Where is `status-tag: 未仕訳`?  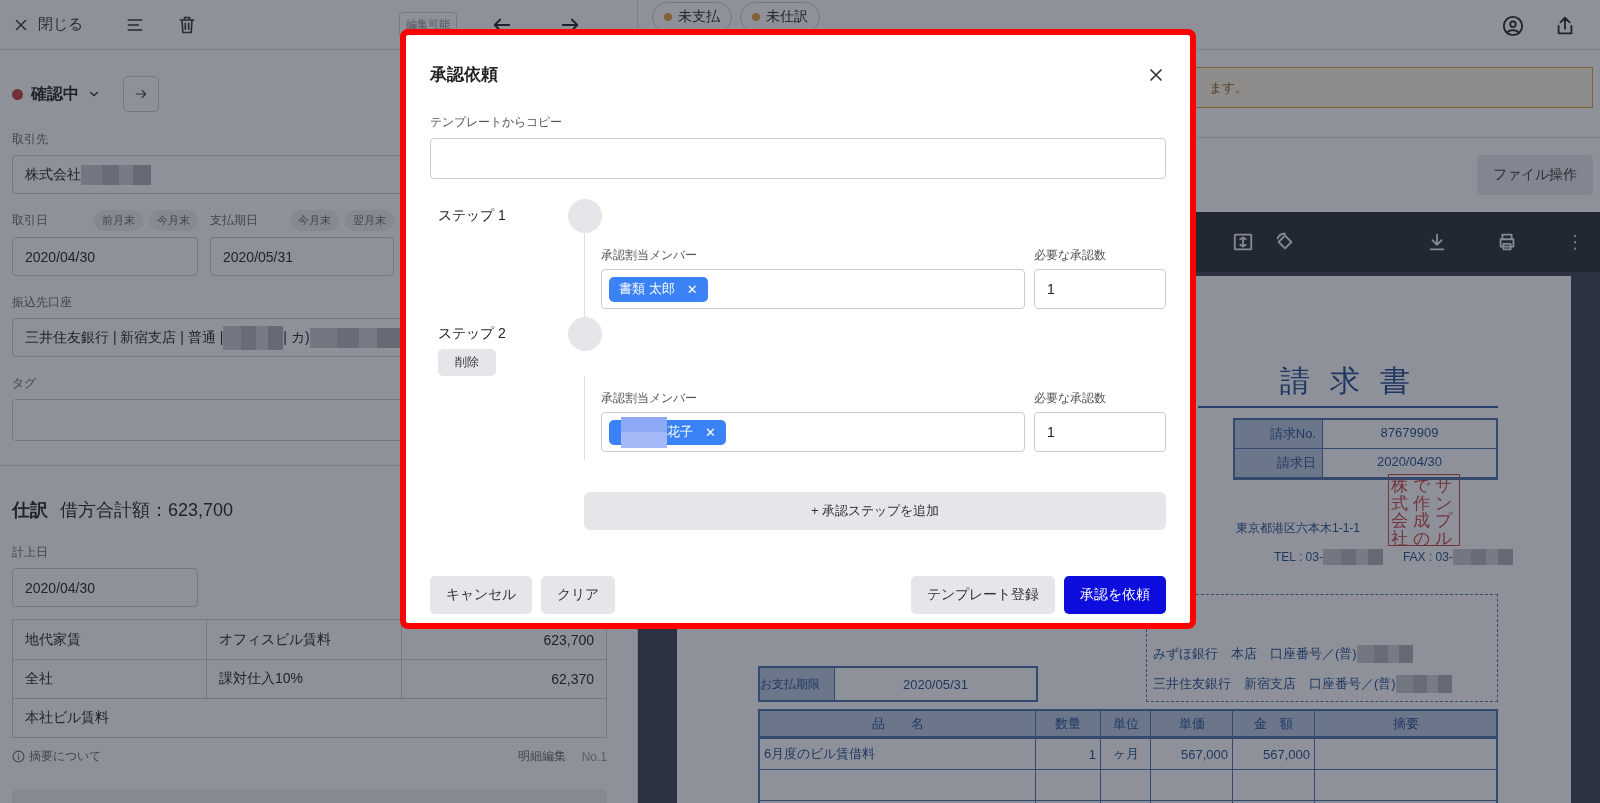
status-tag: 未仕訳 is located at coordinates (780, 17).